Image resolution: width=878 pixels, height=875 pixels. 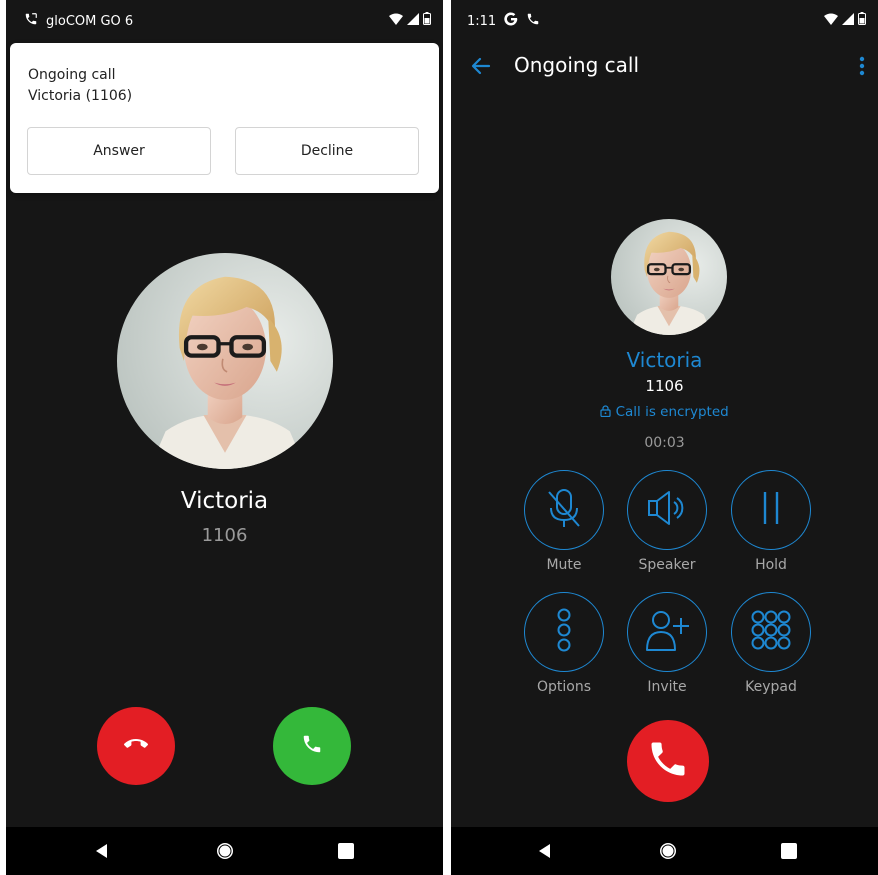 I want to click on options-label: Options, so click(x=564, y=687).